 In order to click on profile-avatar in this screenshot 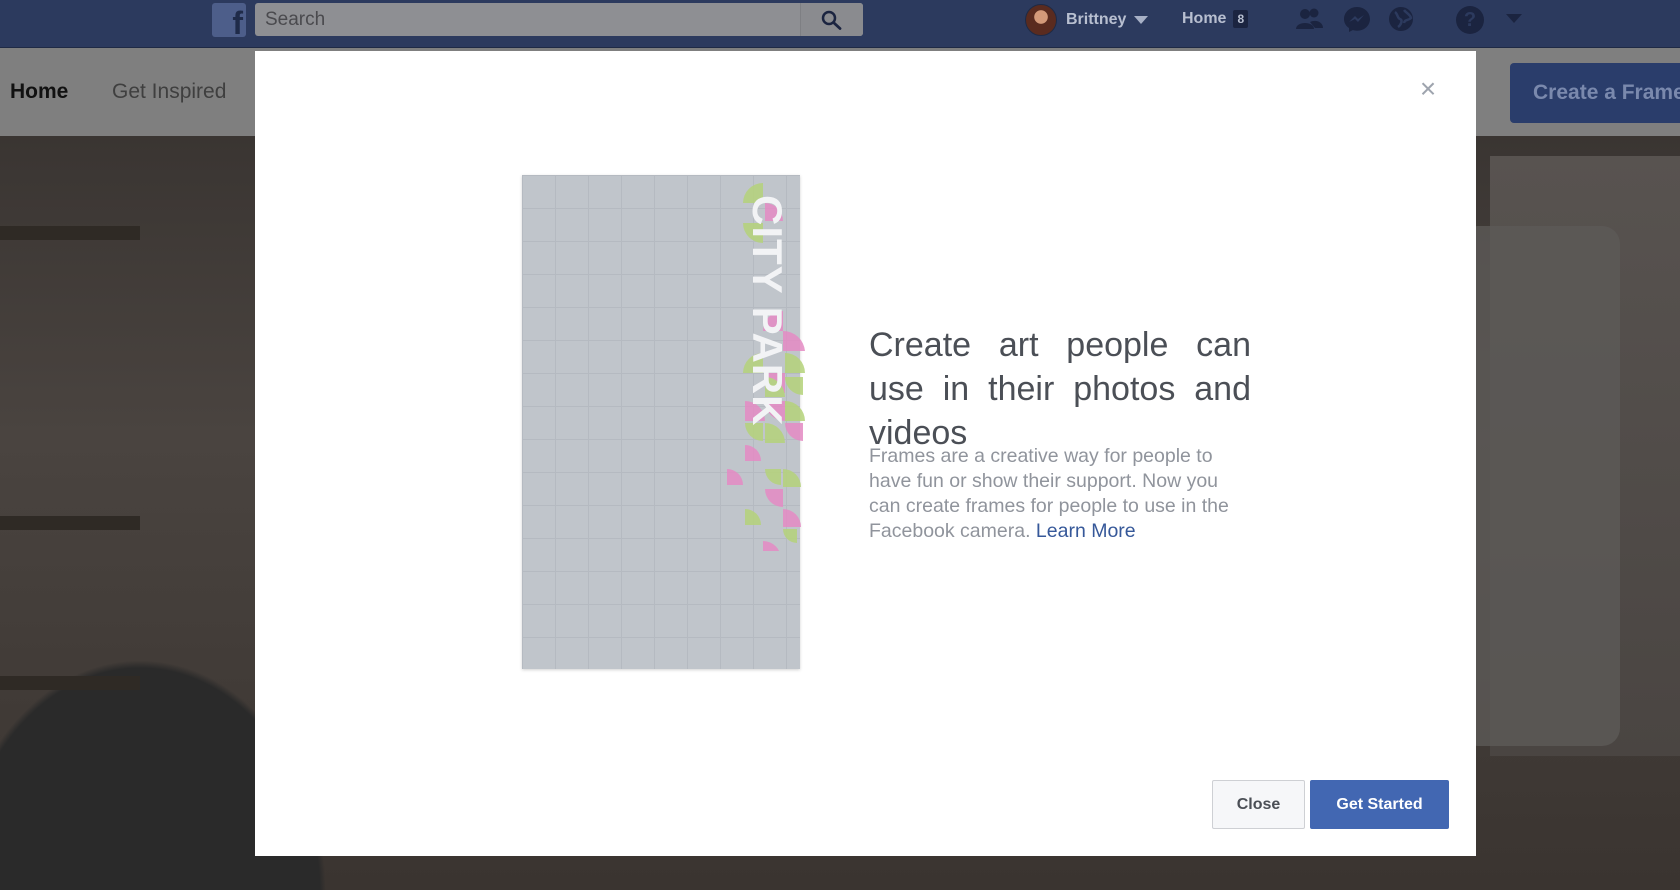, I will do `click(1041, 19)`.